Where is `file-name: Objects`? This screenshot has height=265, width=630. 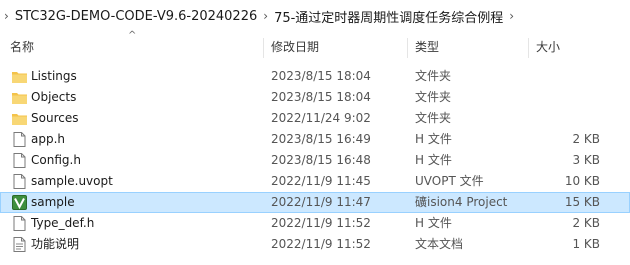
file-name: Objects is located at coordinates (54, 97).